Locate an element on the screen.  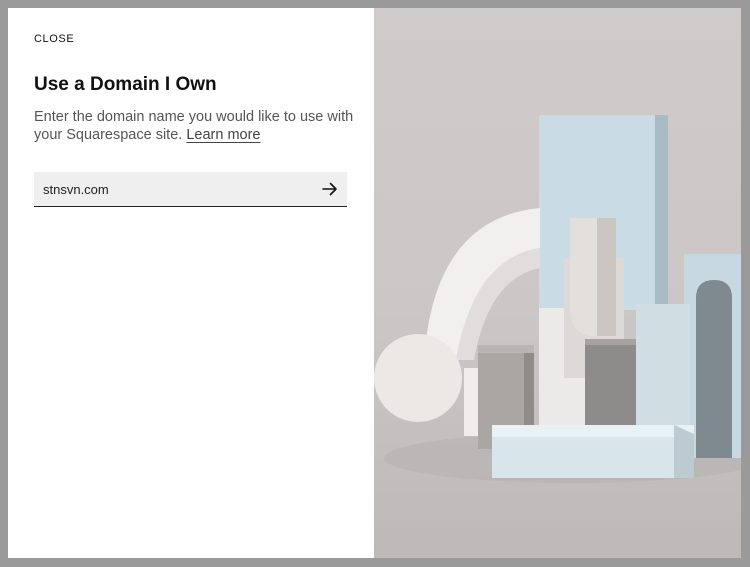
domain-input-field is located at coordinates (190, 189).